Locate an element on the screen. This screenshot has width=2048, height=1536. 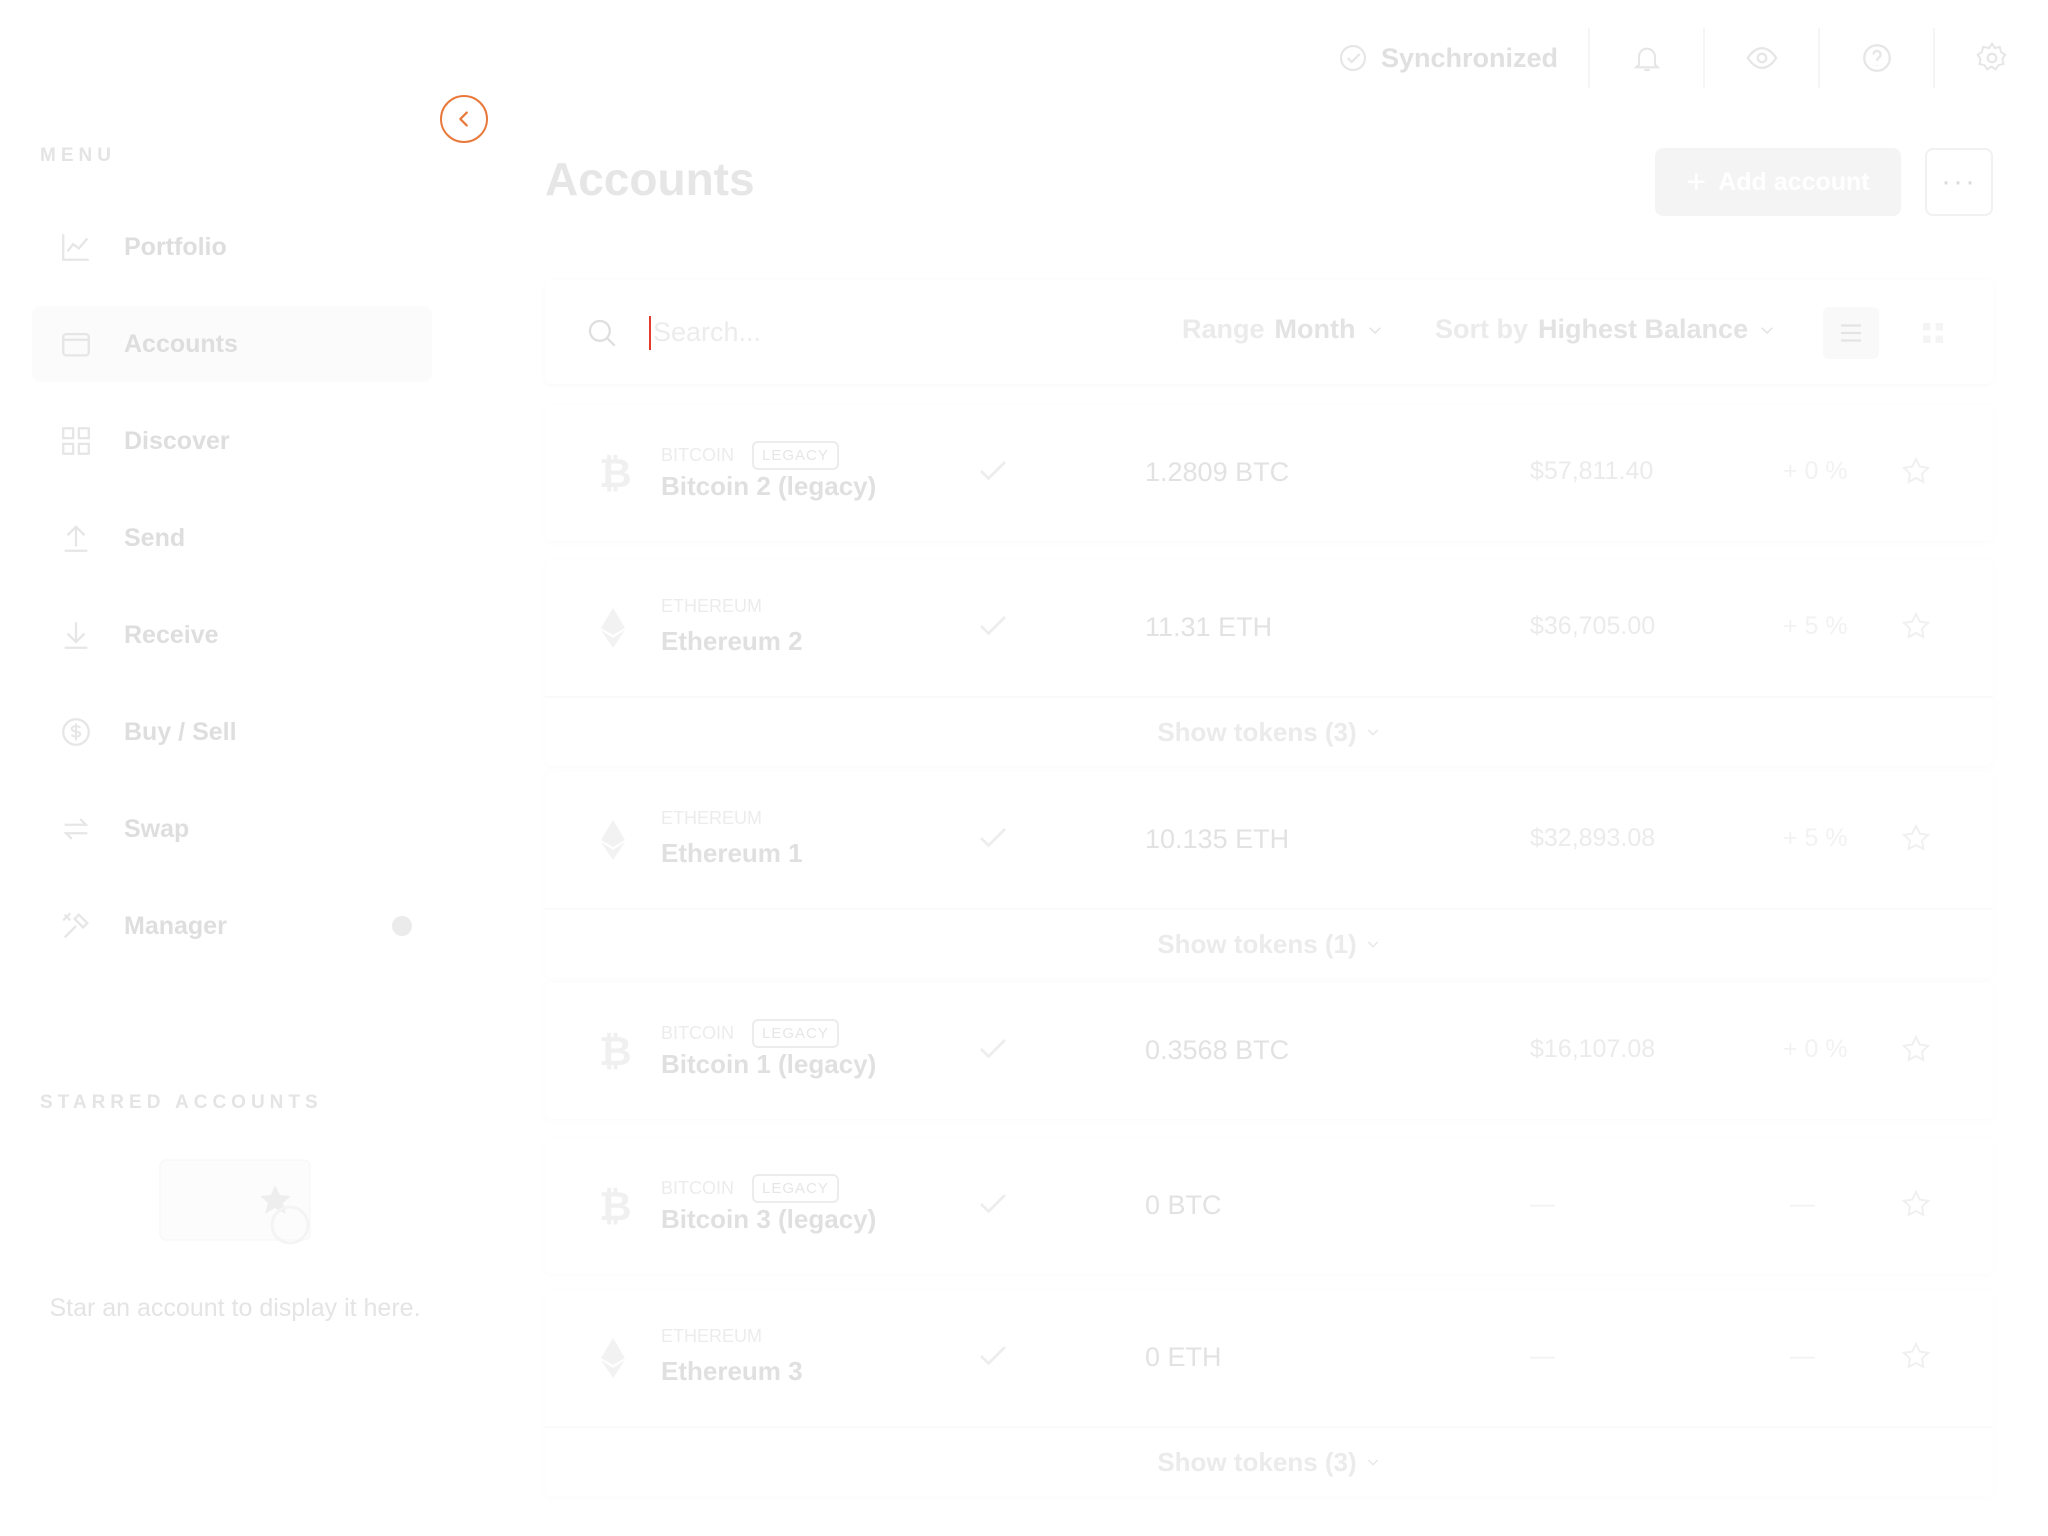
sort-value: Highest Balance is located at coordinates (1643, 329).